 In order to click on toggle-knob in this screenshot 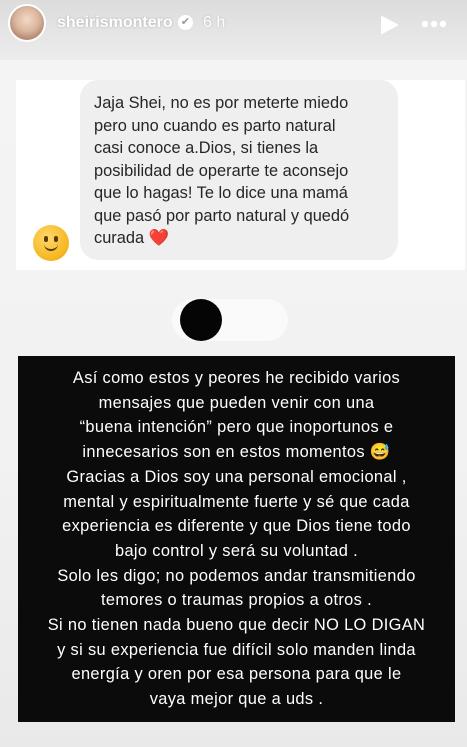, I will do `click(201, 320)`.